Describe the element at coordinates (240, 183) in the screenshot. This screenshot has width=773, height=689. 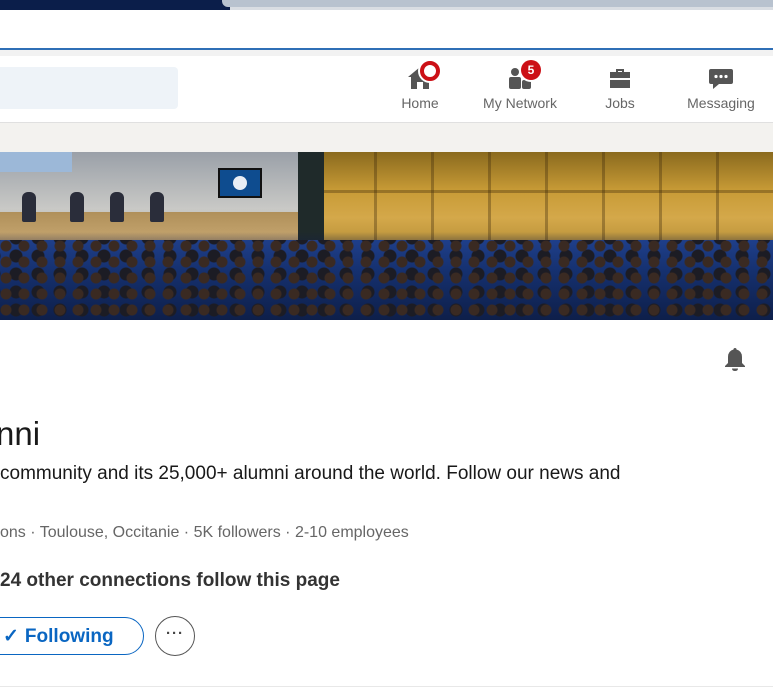
I see `stage-tv-screen` at that location.